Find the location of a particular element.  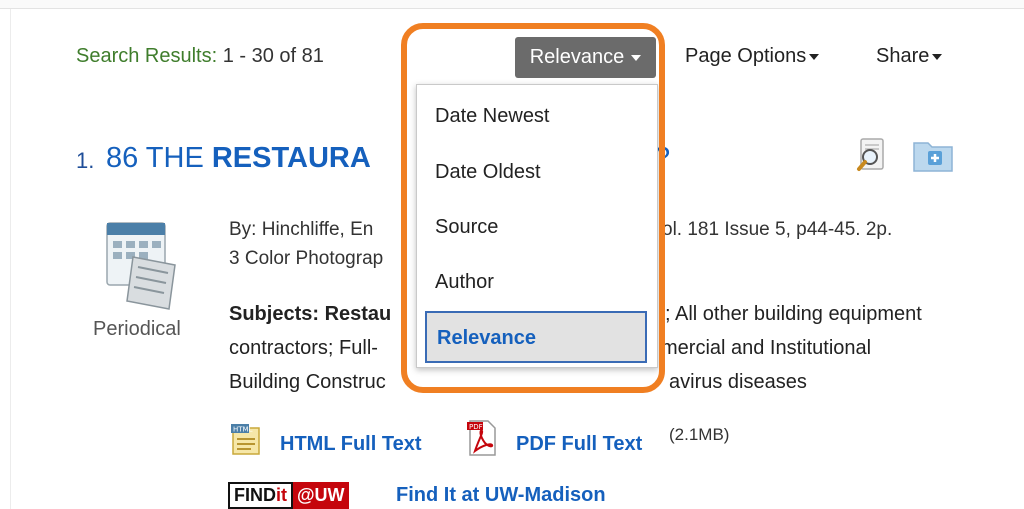

subjects-part-3b: avirus diseases is located at coordinates (738, 382).